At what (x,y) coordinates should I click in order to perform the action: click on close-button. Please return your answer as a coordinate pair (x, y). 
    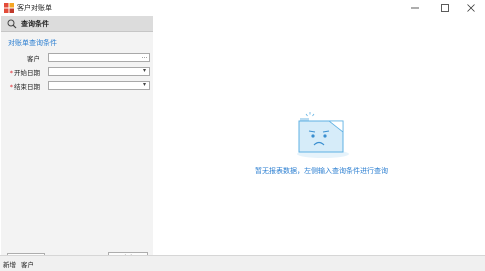
    Looking at the image, I should click on (471, 8).